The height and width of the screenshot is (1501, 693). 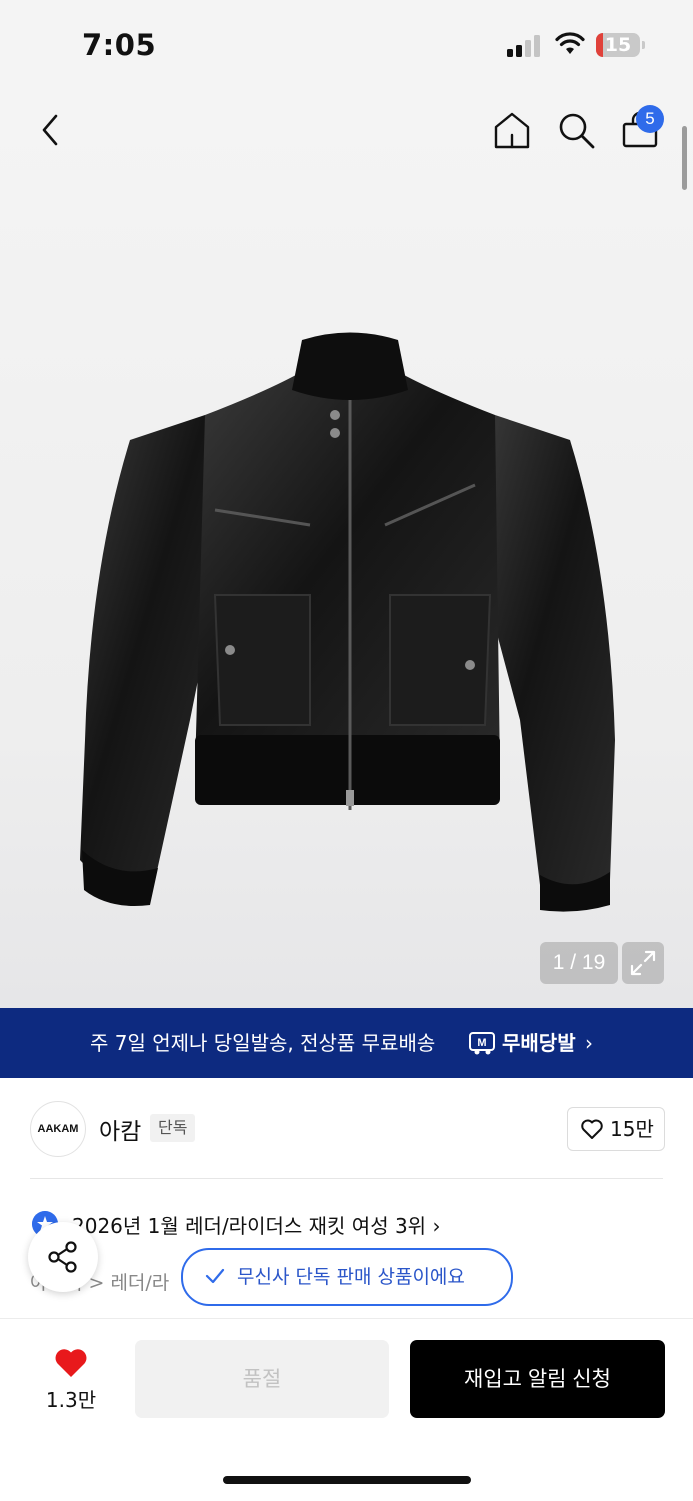 I want to click on toast-text: 무신사 단독 판매 상품이에요, so click(x=351, y=1277).